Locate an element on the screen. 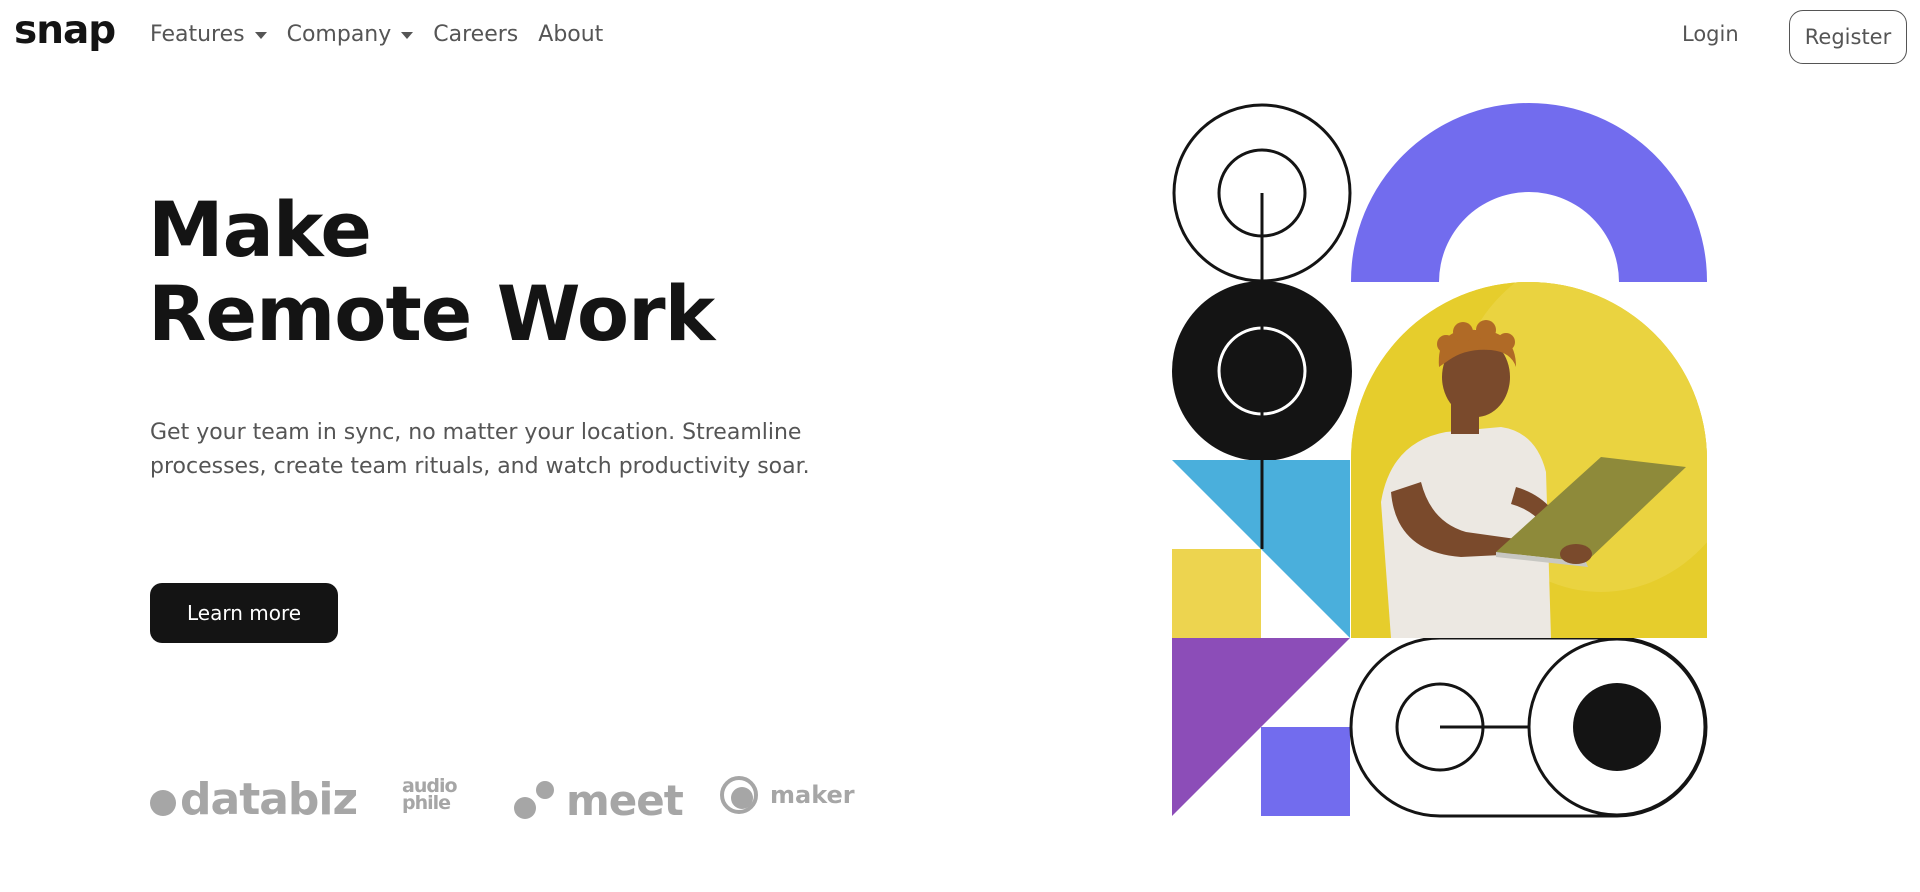 The height and width of the screenshot is (892, 1920). violet-square is located at coordinates (1305, 771).